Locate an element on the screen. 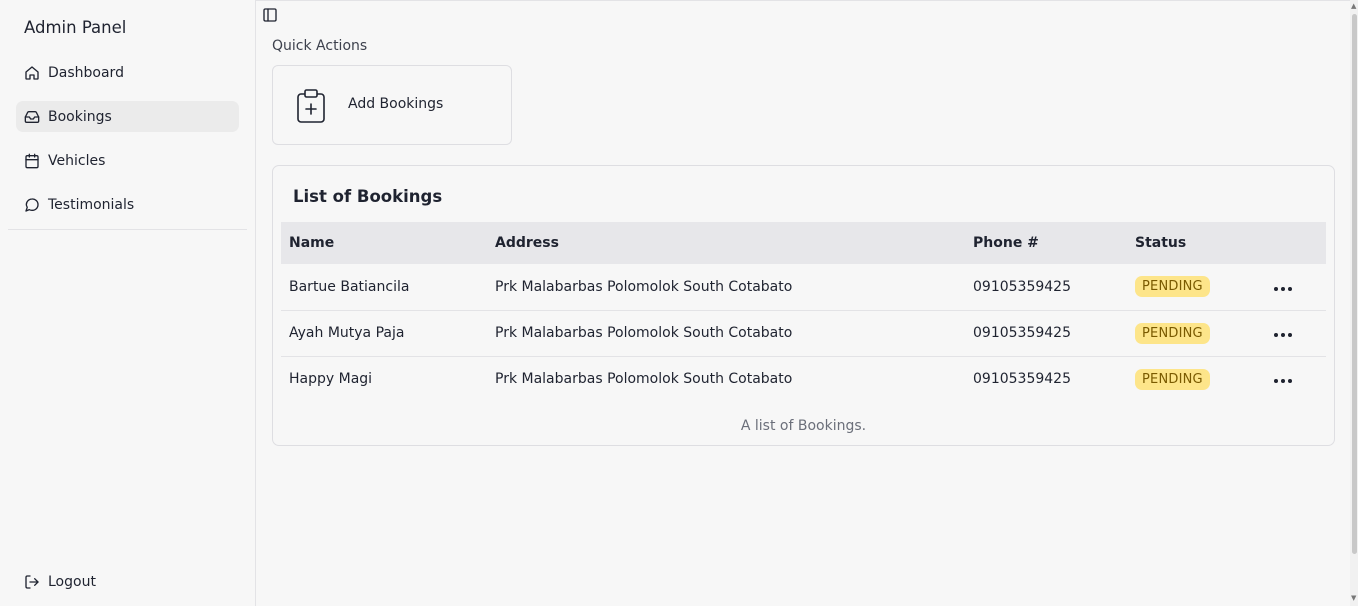 The width and height of the screenshot is (1358, 606). sidebar-item-label: Bookings is located at coordinates (80, 116).